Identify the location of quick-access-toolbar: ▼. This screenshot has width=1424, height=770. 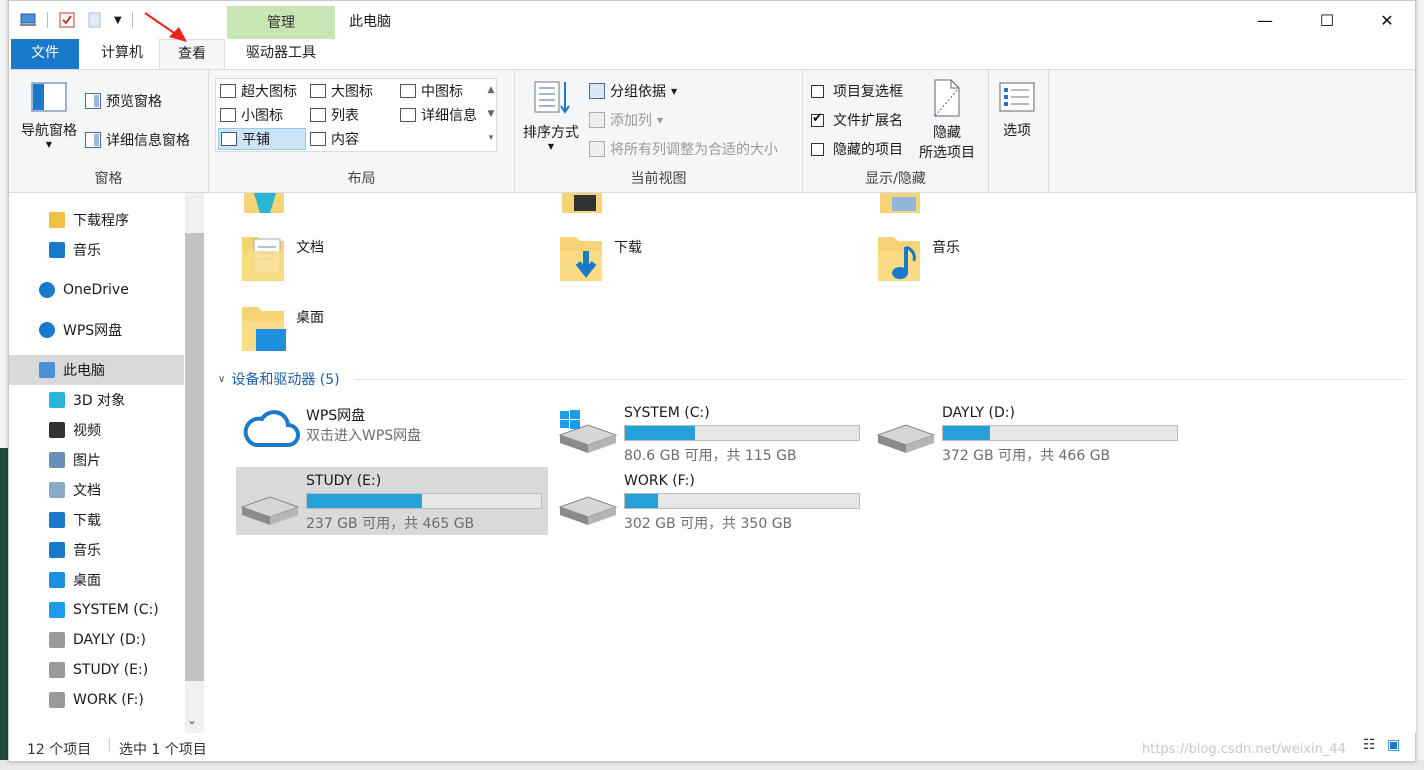
(76, 20).